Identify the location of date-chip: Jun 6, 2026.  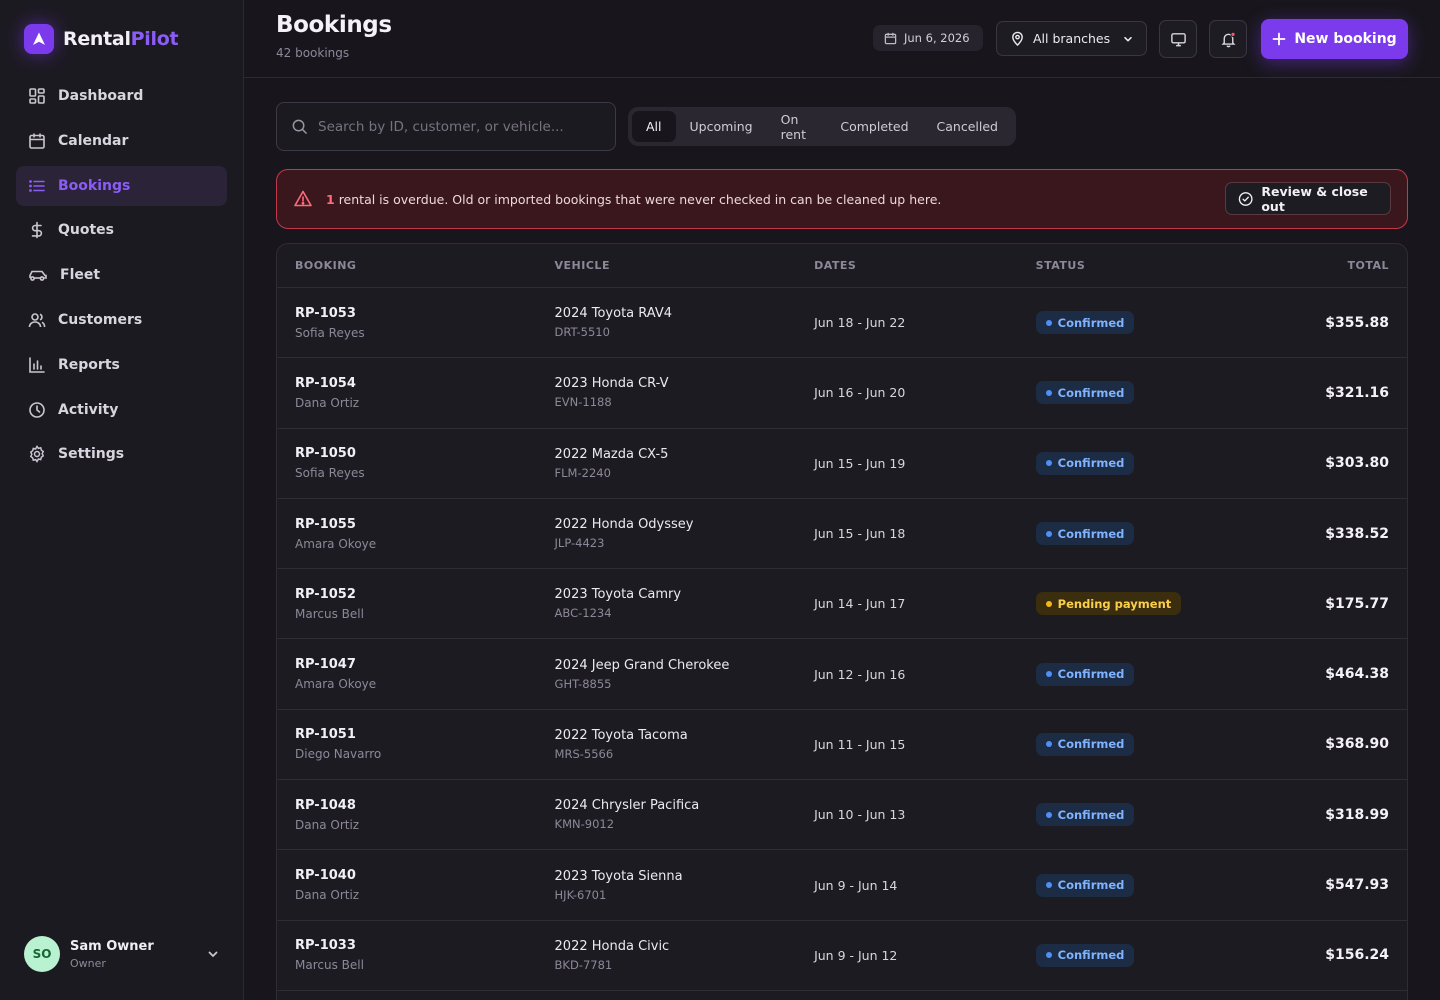
(928, 38).